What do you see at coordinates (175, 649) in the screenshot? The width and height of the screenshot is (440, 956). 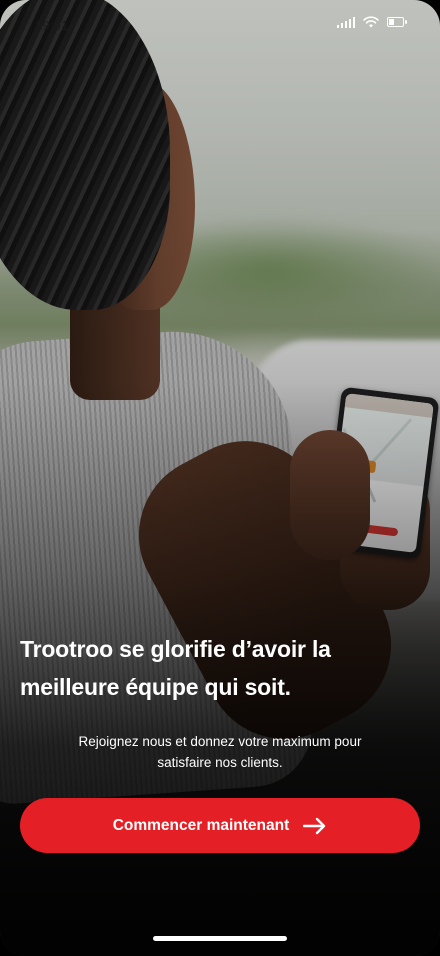 I see `headline-line-1: Trootroo se glorifie d’avoir la` at bounding box center [175, 649].